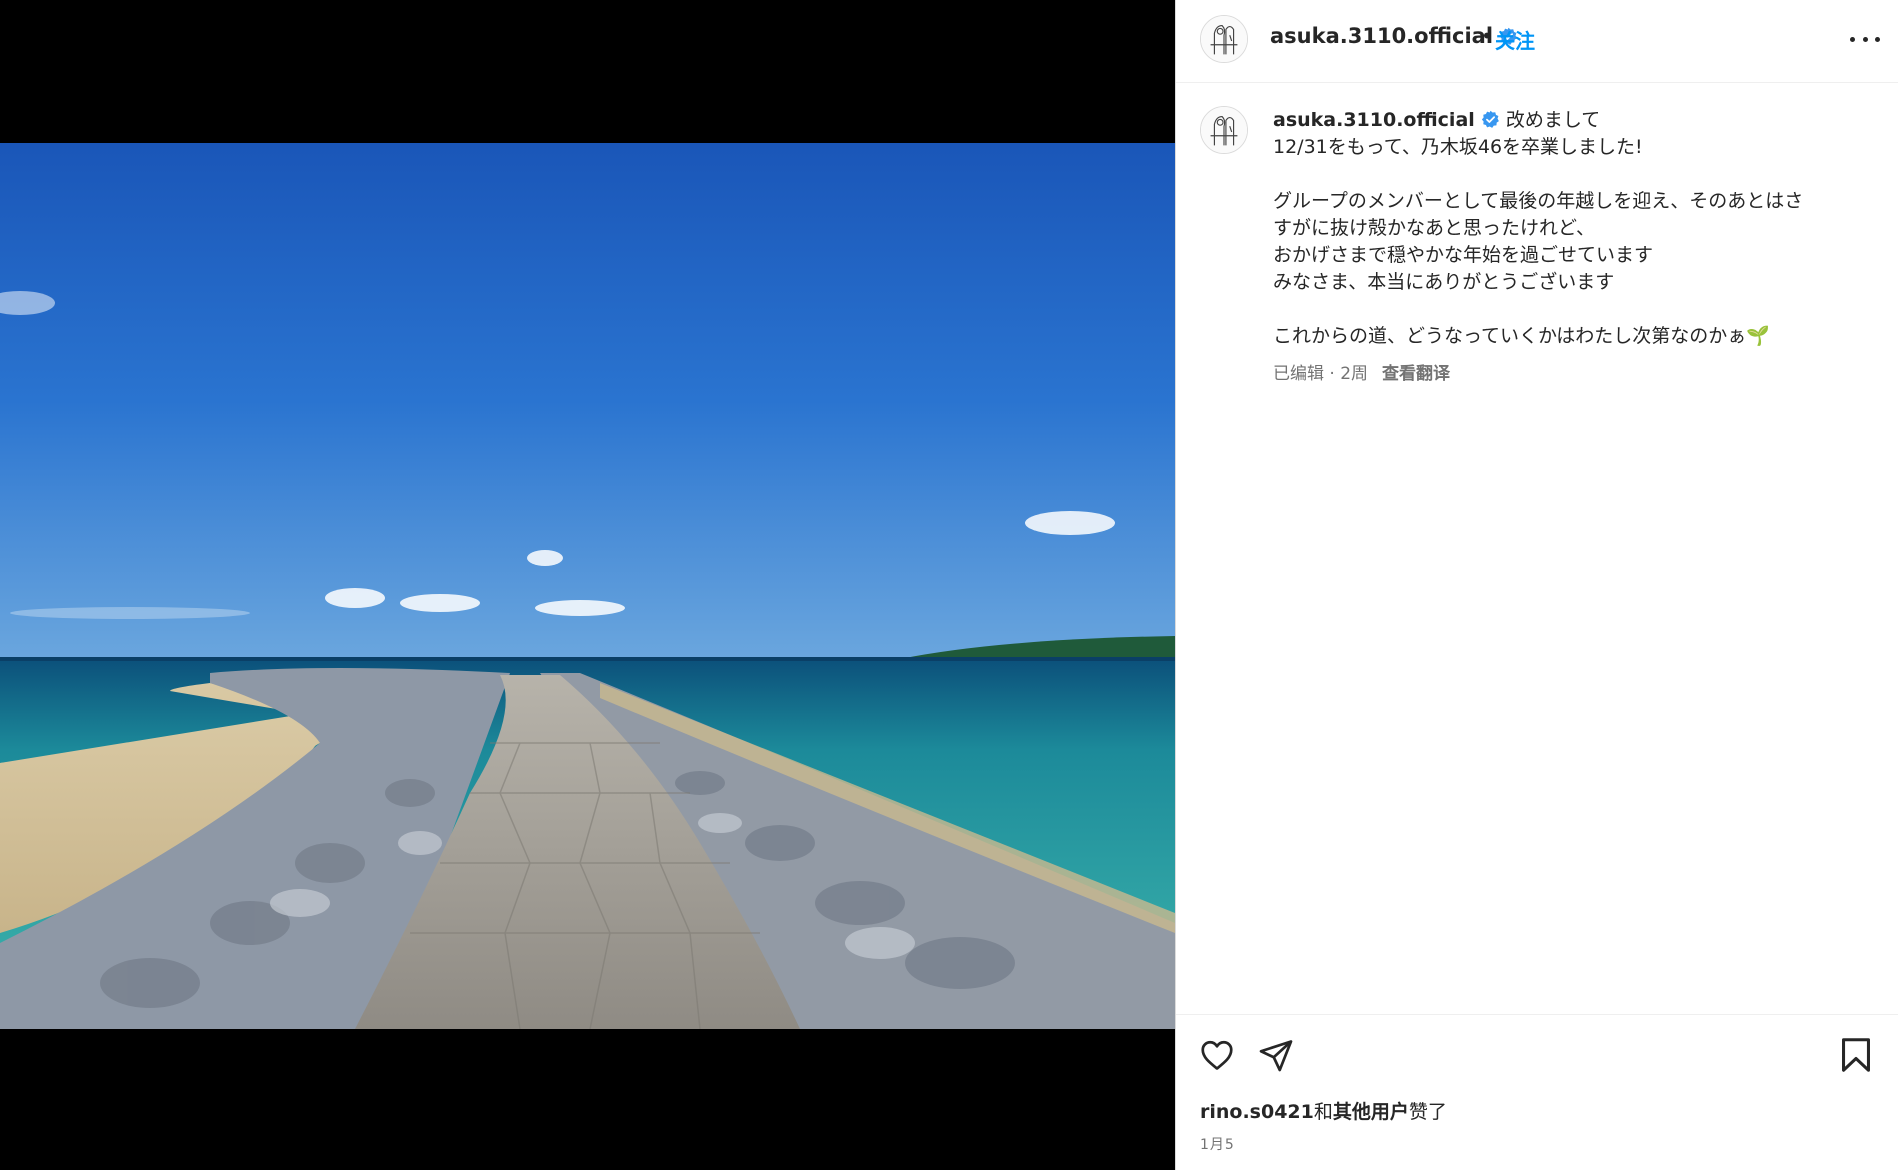  What do you see at coordinates (1856, 1055) in the screenshot?
I see `bookmark-icon` at bounding box center [1856, 1055].